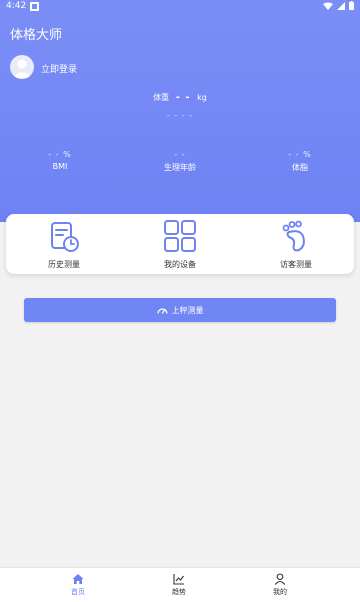 Image resolution: width=360 pixels, height=602 pixels. I want to click on tab-mine: 我的, so click(280, 585).